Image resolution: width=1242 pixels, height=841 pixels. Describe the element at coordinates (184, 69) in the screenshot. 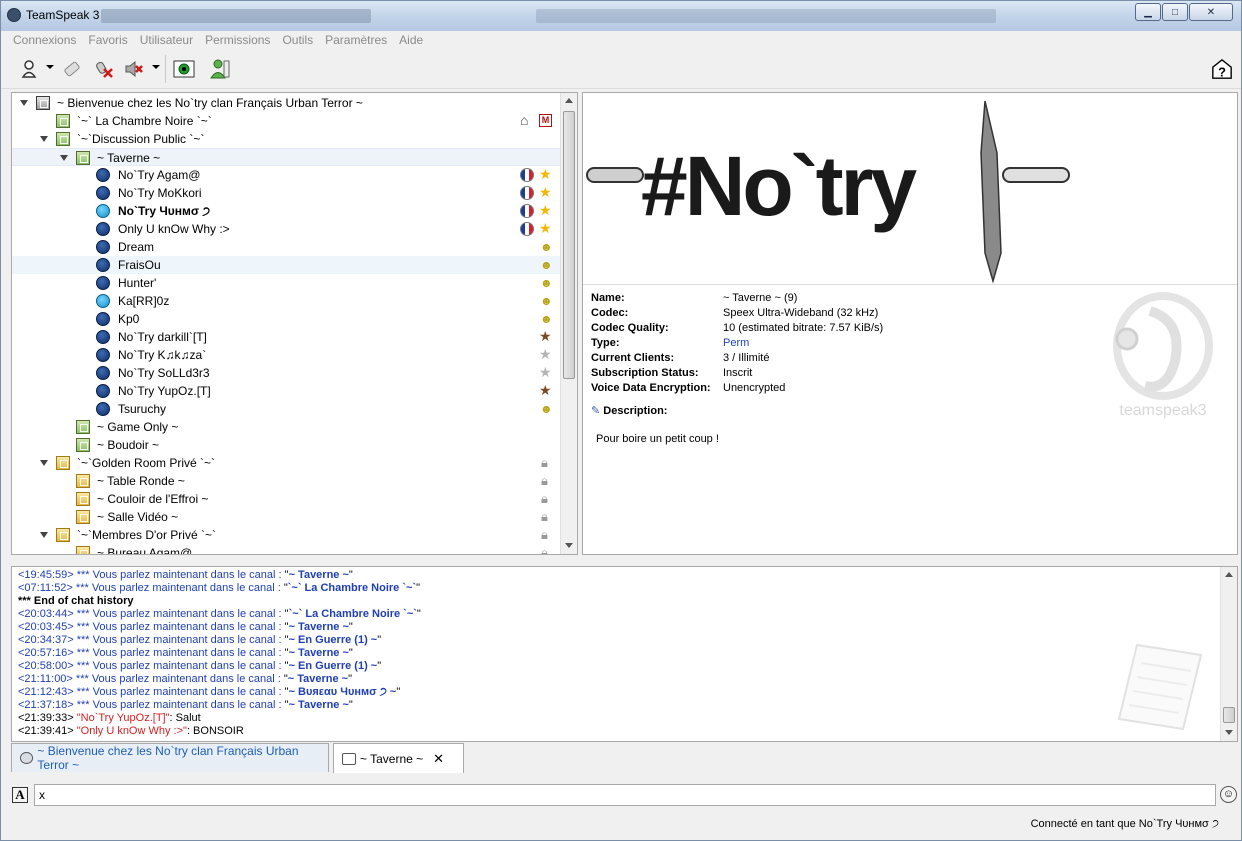

I see `away-icon` at that location.